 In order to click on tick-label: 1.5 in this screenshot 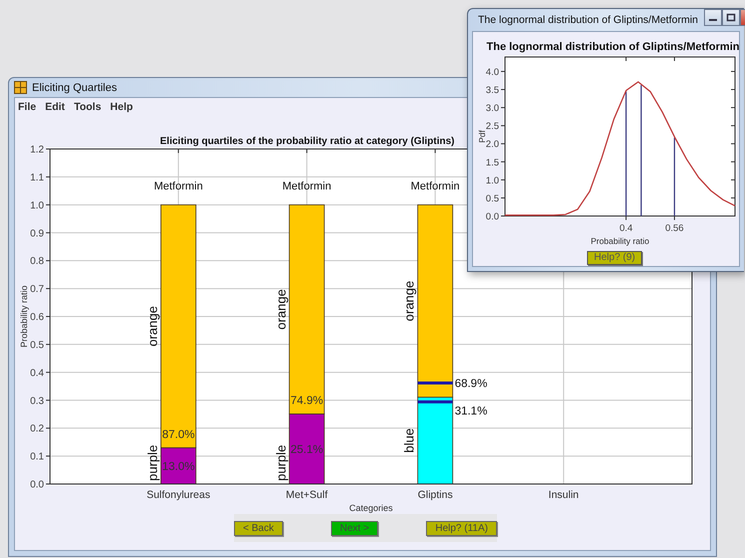, I will do `click(492, 162)`.